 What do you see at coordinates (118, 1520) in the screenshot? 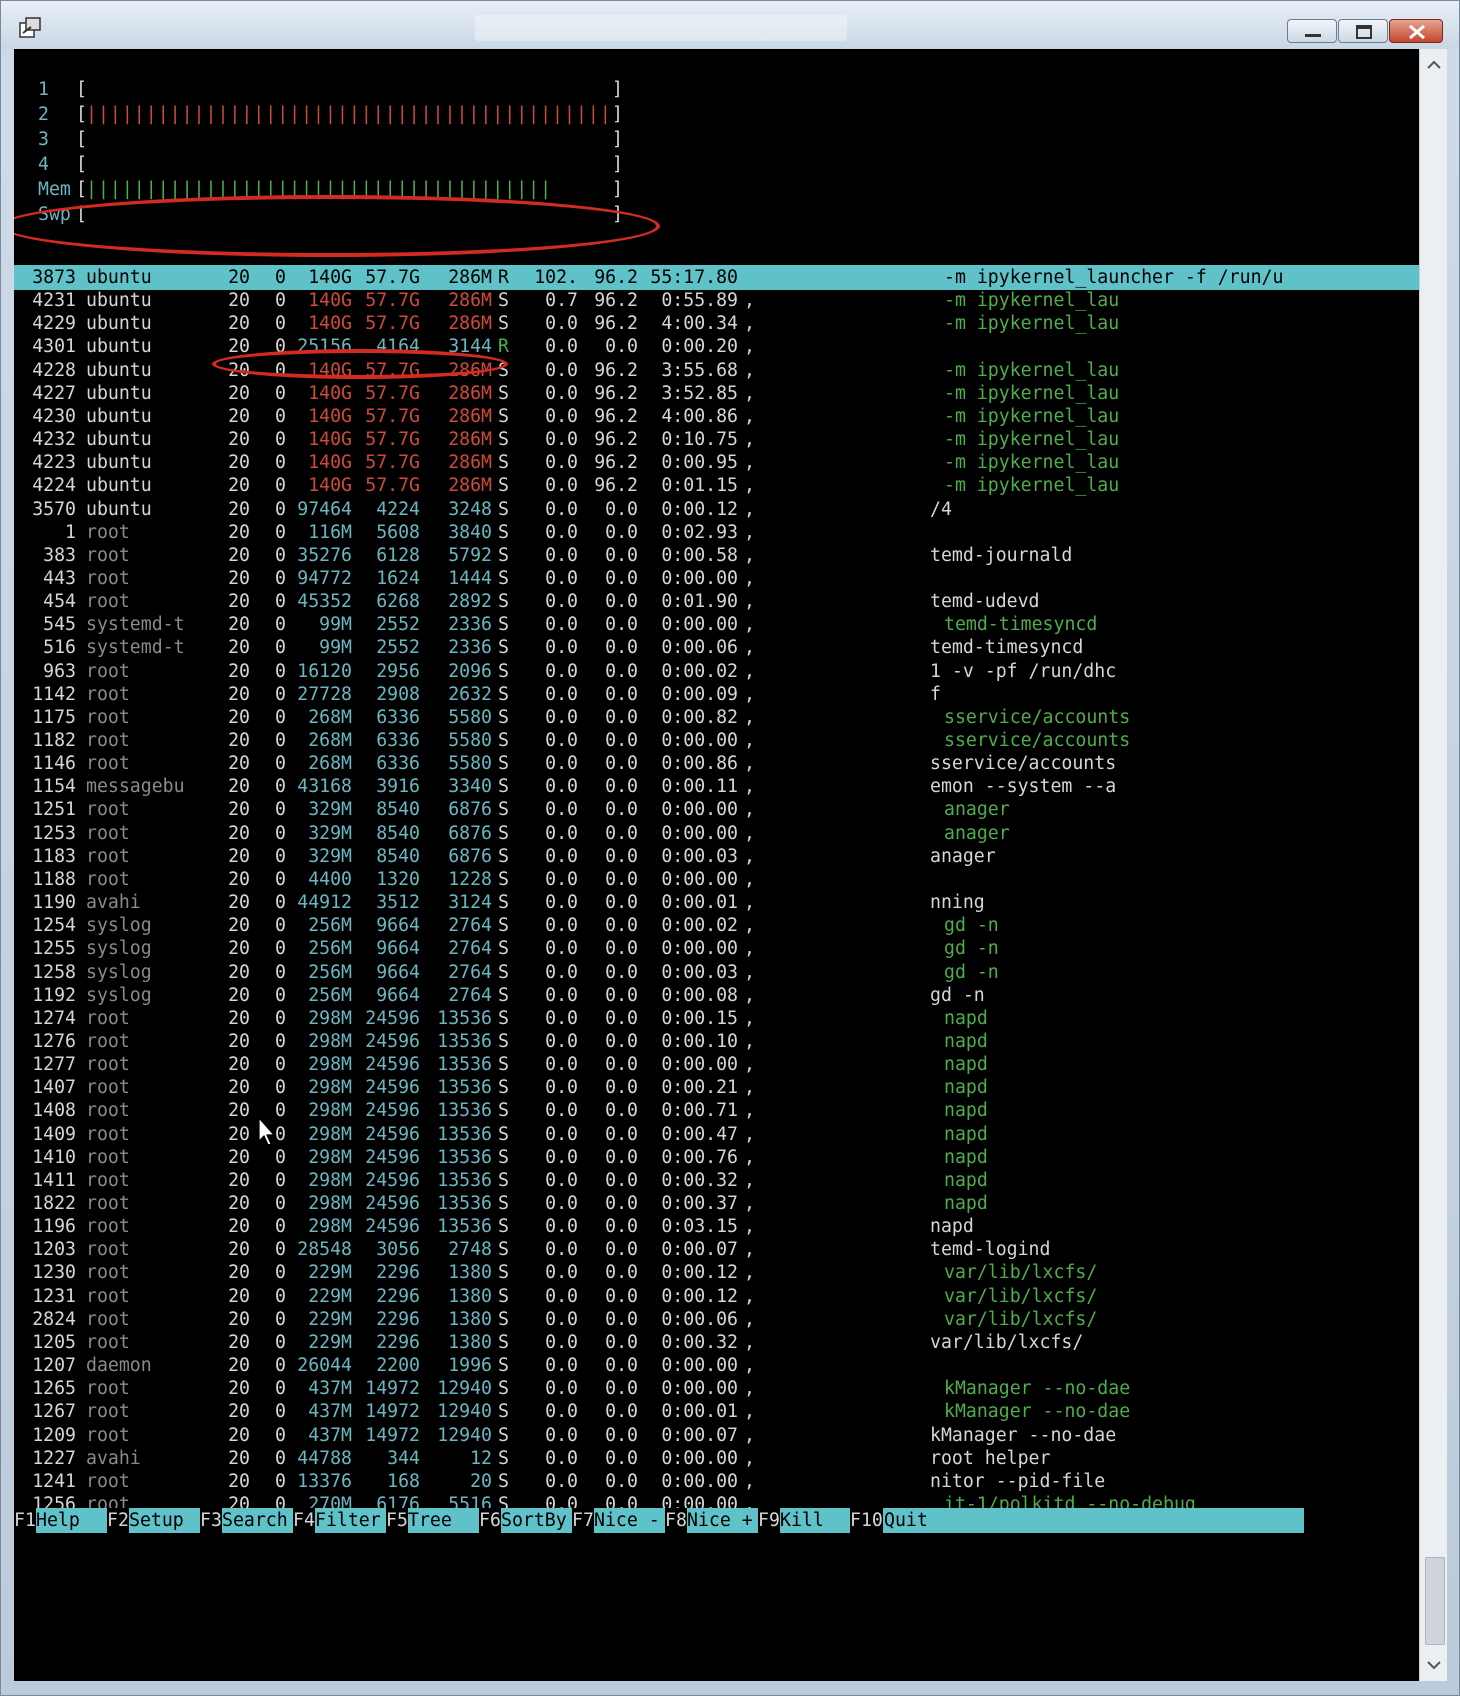
I see `function-key-f2: F2` at bounding box center [118, 1520].